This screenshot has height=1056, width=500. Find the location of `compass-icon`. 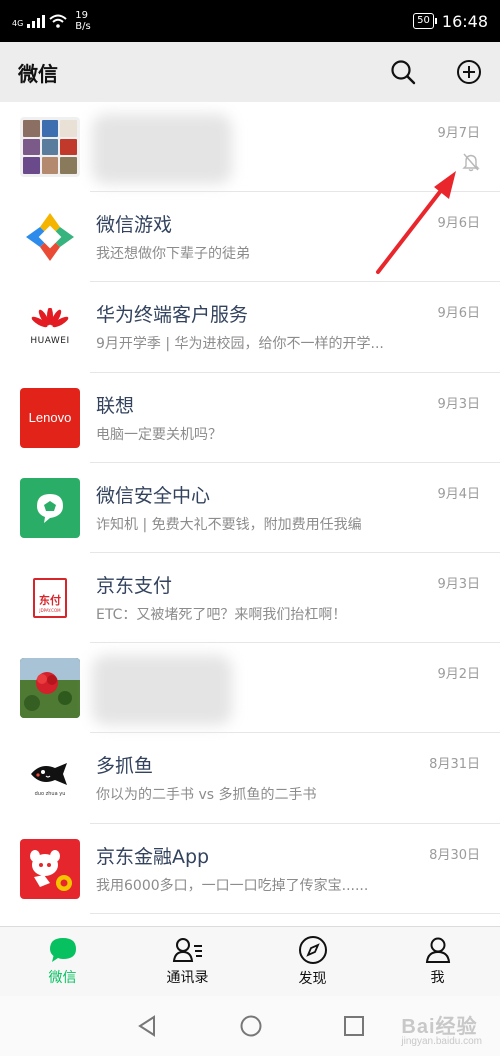

compass-icon is located at coordinates (312, 950).